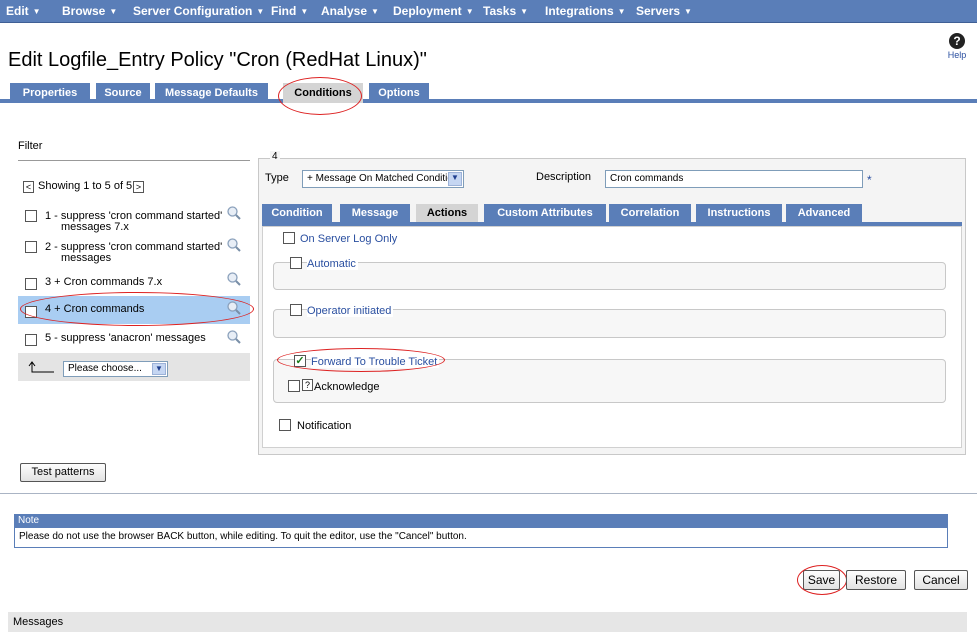 The image size is (977, 644). I want to click on server-log-only-label: On Server Log Only, so click(349, 239).